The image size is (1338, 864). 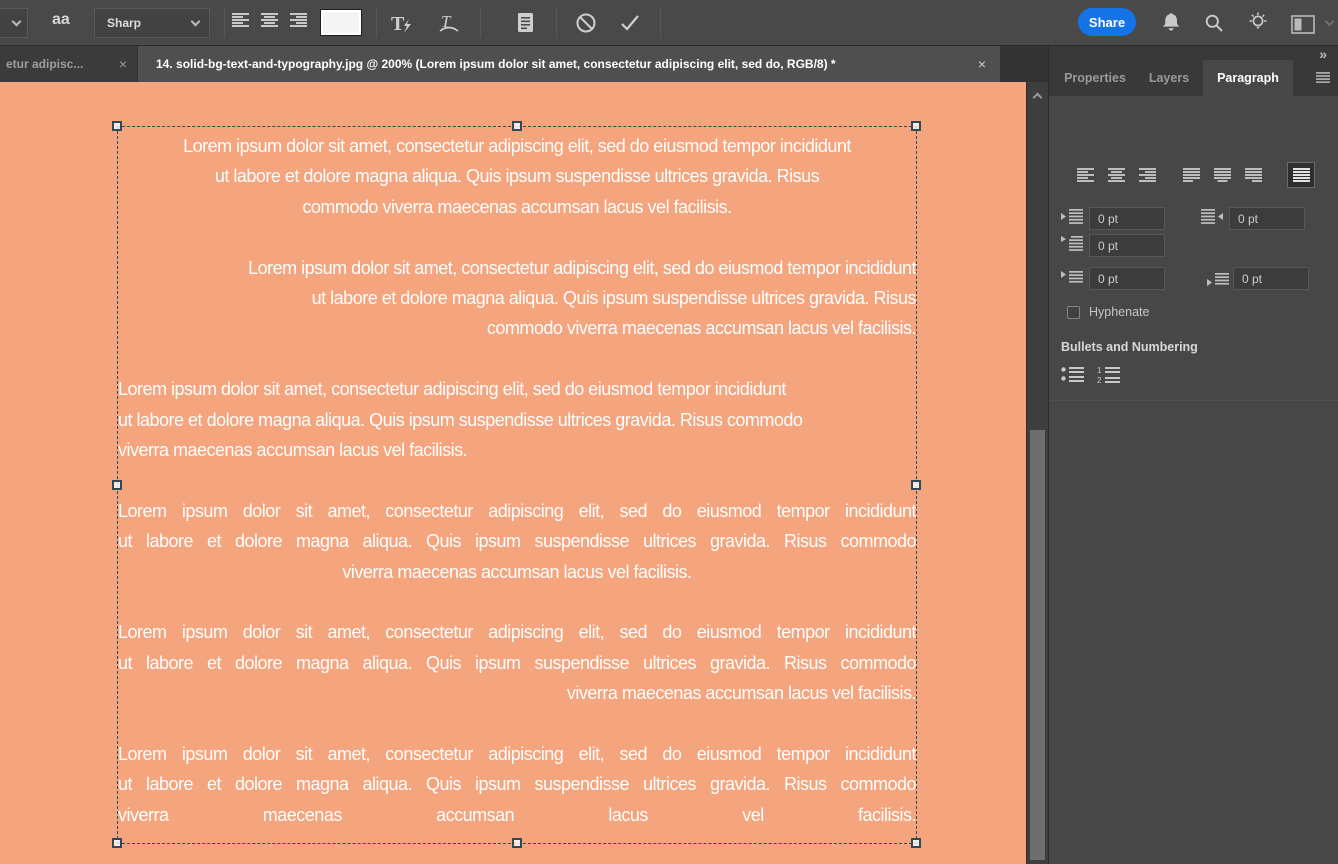 I want to click on discover-button, so click(x=1258, y=23).